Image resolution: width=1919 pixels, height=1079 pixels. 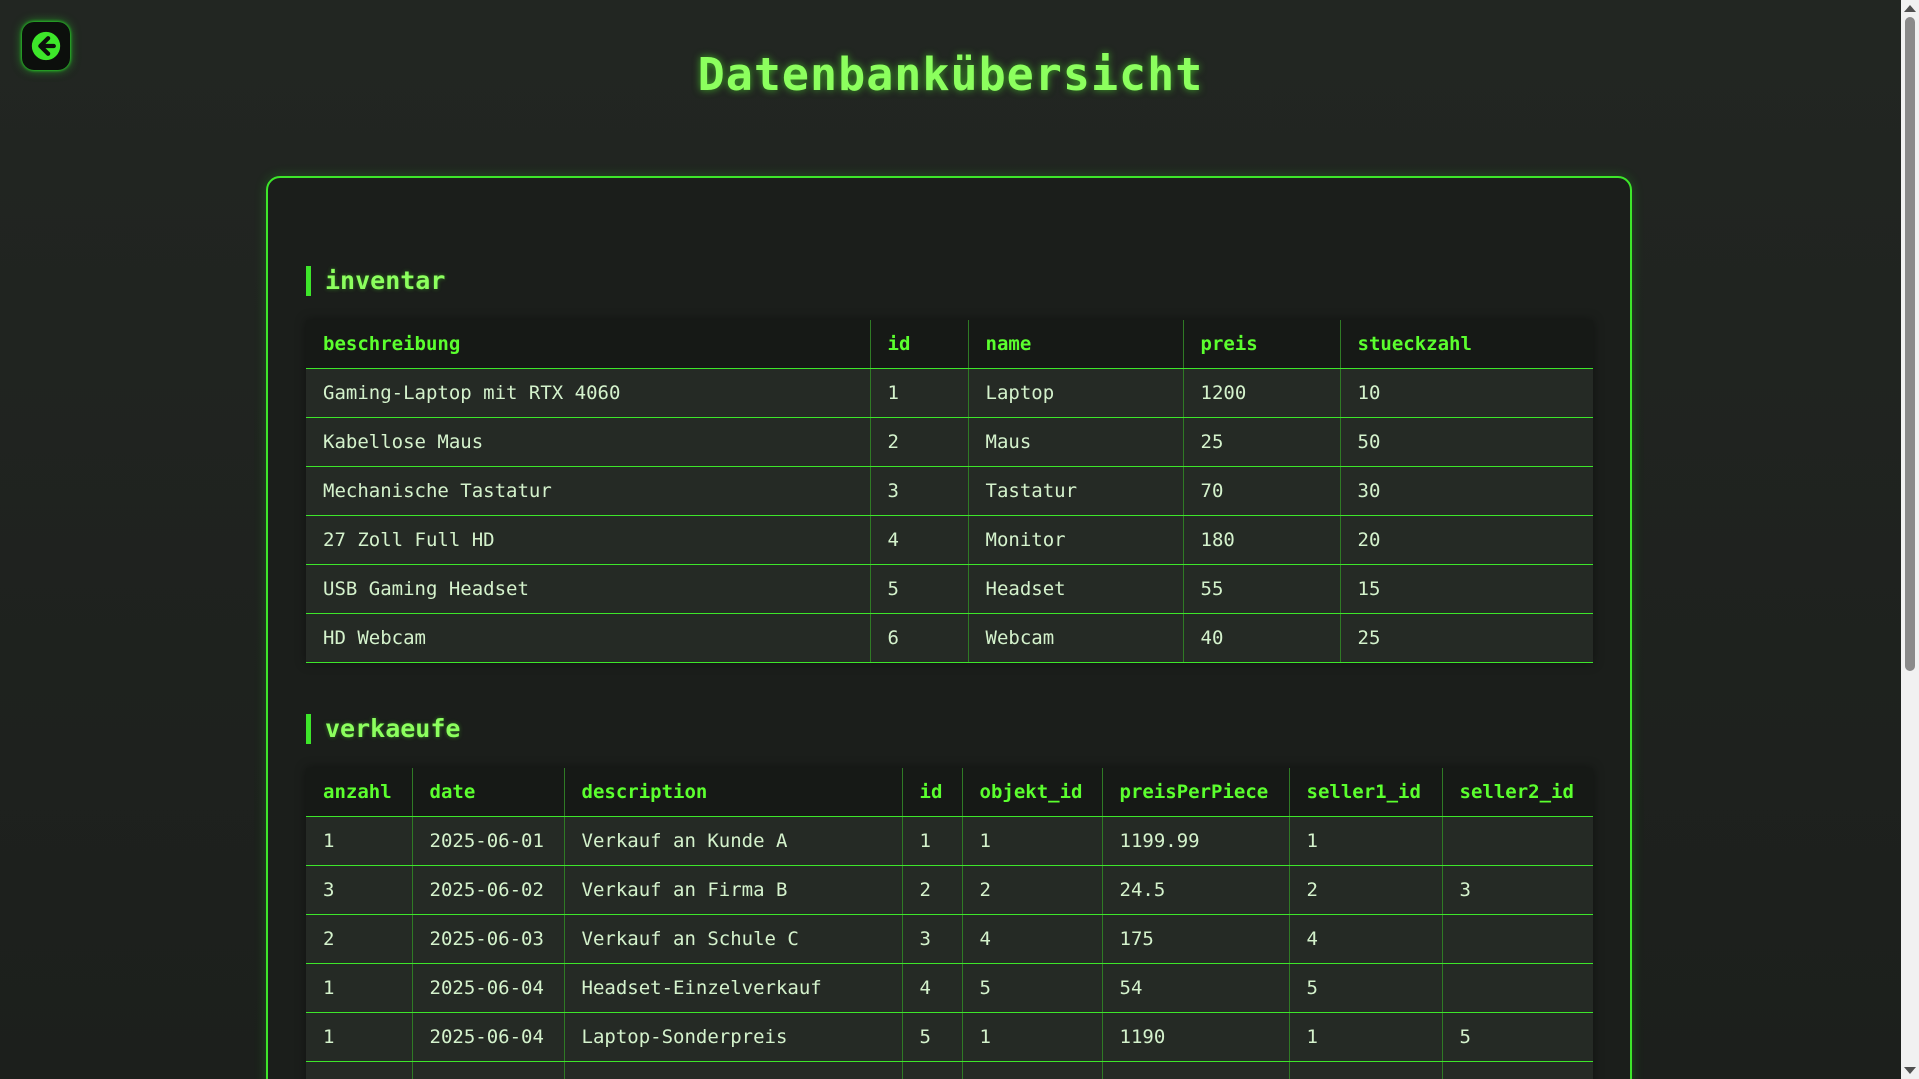 I want to click on table-header-row: beschreibung id name preis stueckzahl, so click(x=949, y=344).